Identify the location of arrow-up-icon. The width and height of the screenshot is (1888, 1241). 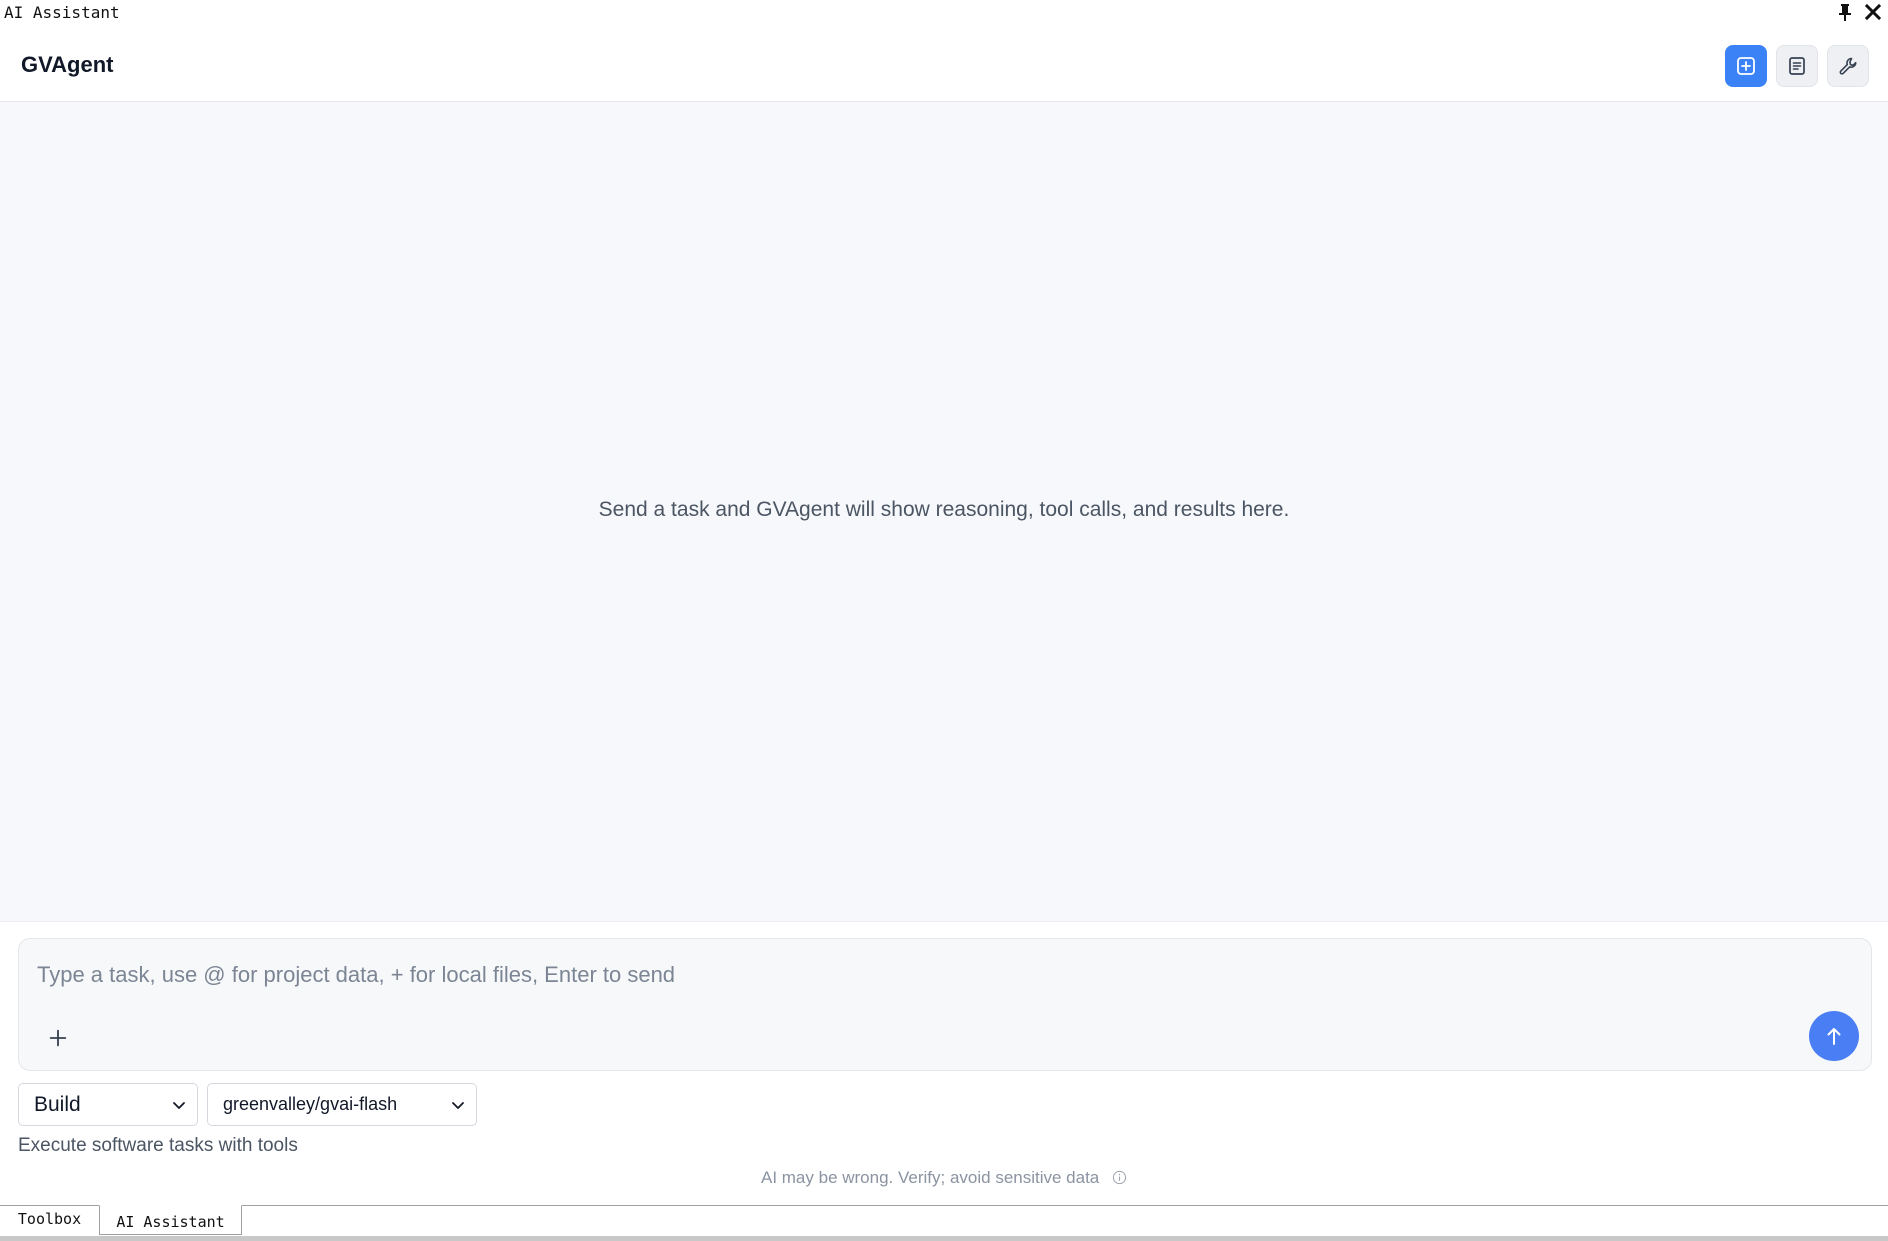
(1834, 1036).